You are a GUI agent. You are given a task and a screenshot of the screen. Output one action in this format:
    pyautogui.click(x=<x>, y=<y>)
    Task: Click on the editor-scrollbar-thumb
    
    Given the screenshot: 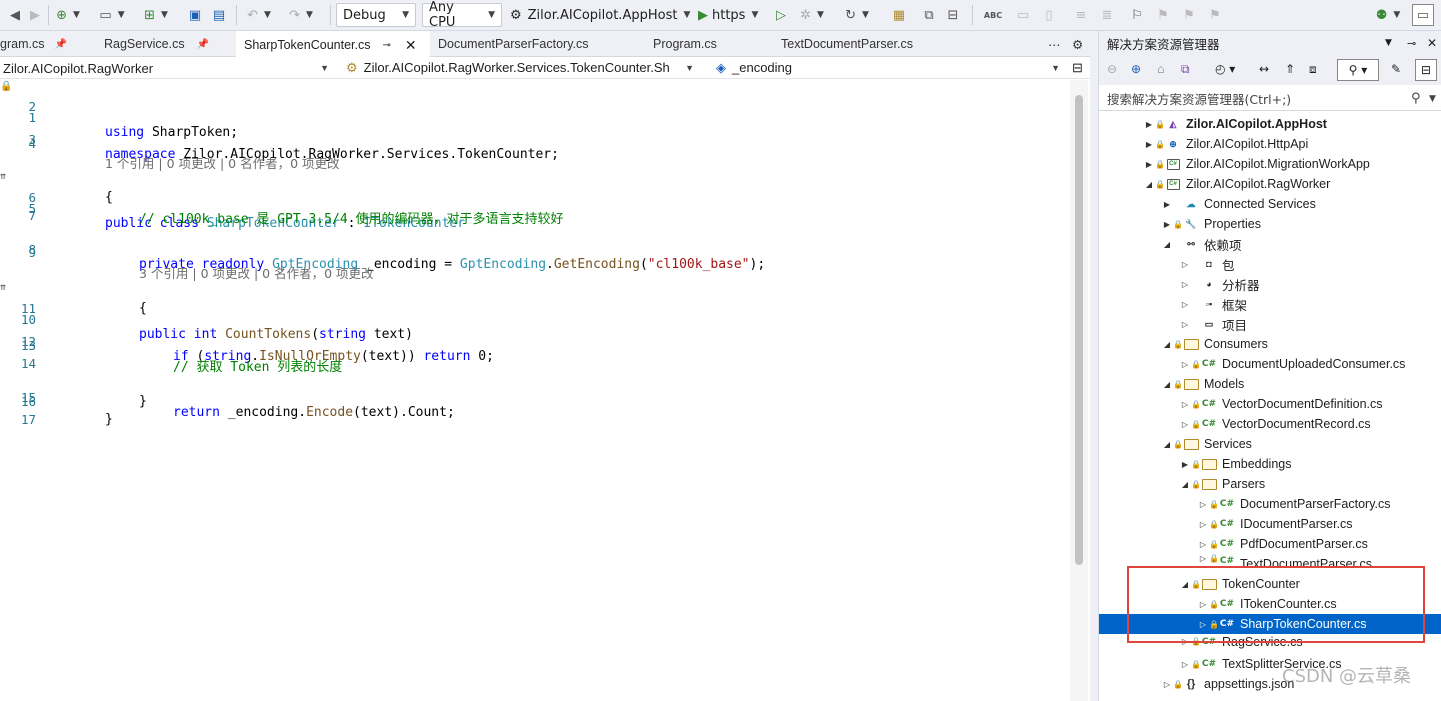 What is the action you would take?
    pyautogui.click(x=1079, y=330)
    